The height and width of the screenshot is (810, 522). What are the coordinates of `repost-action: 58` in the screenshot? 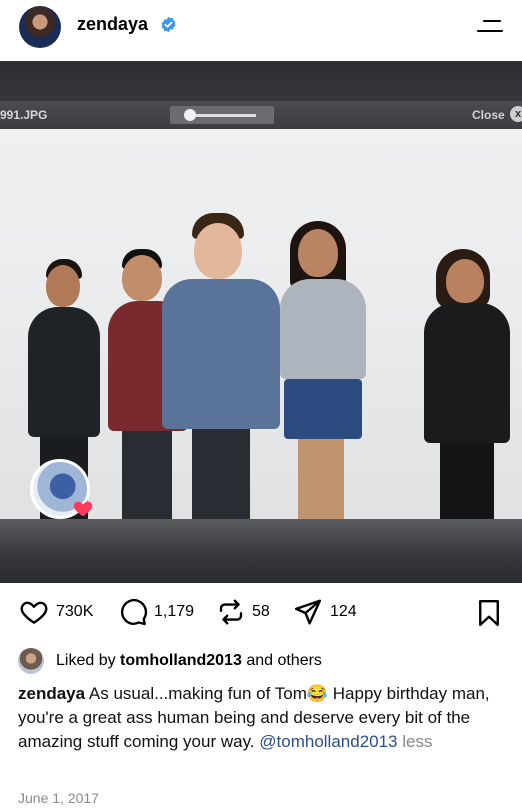 It's located at (243, 612).